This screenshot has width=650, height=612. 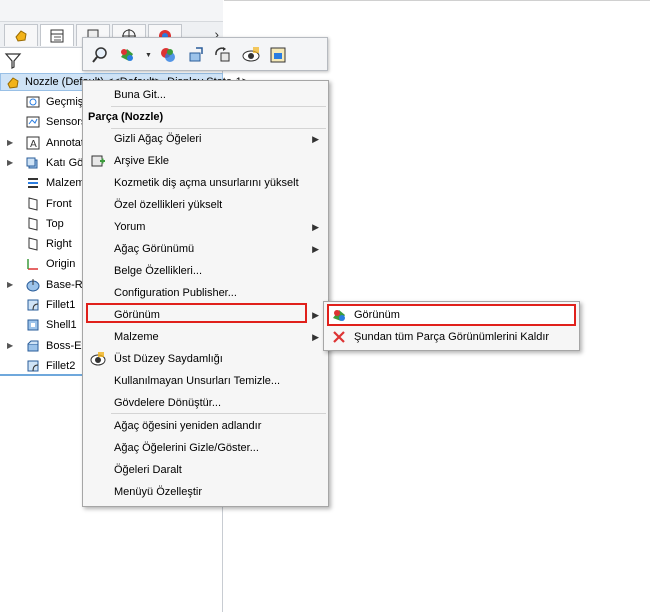 I want to click on tree-item-label: Front, so click(x=59, y=203).